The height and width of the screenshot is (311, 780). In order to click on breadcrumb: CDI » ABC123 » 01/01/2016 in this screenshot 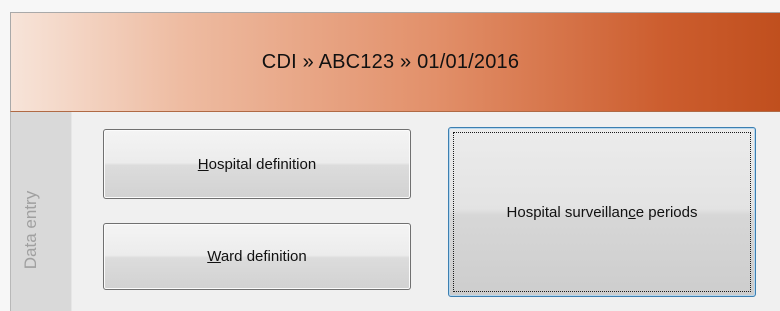, I will do `click(390, 61)`.